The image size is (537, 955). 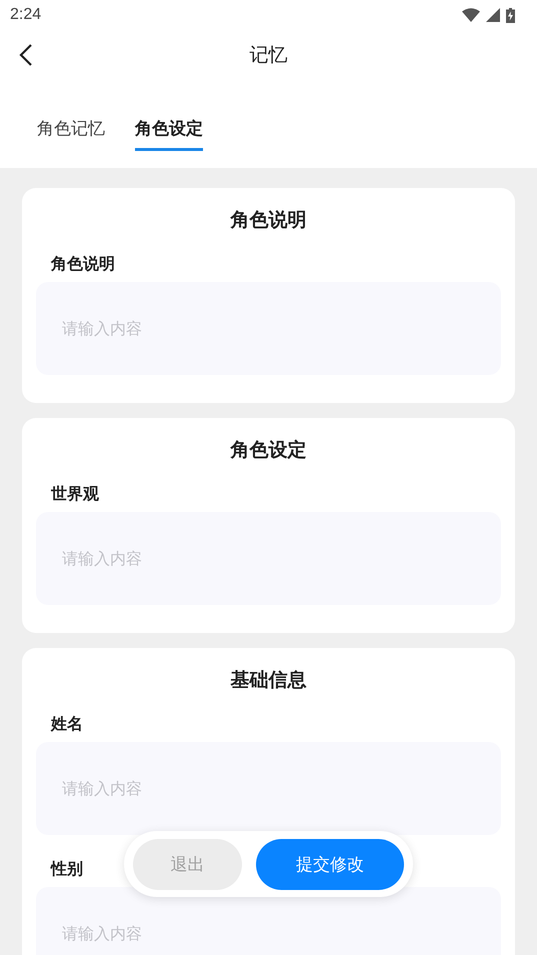 What do you see at coordinates (169, 132) in the screenshot?
I see `tab: 角色设定` at bounding box center [169, 132].